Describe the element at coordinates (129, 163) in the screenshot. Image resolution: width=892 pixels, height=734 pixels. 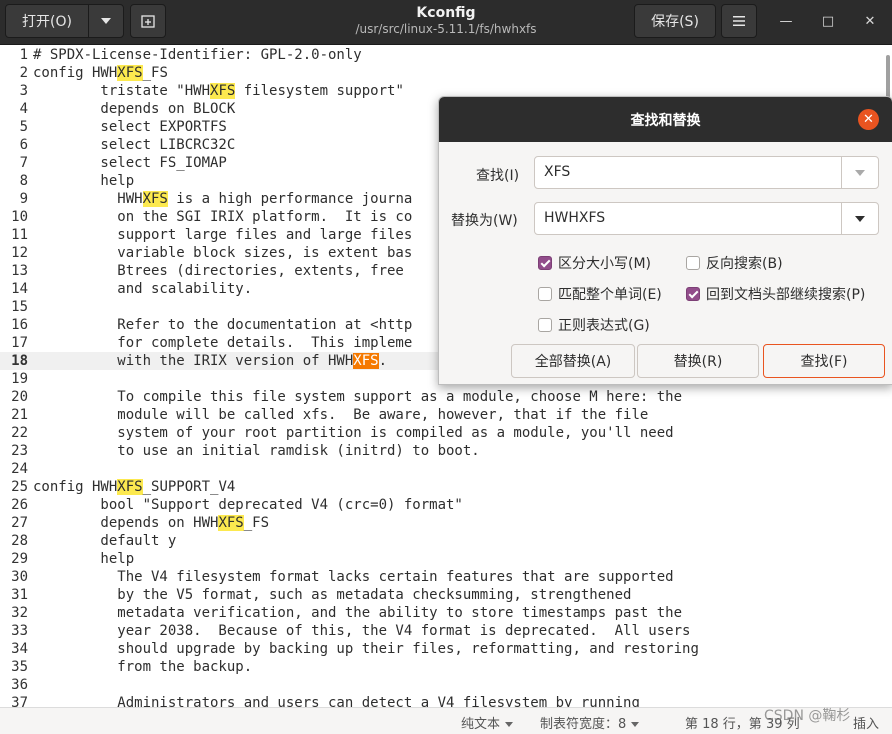
I see `line-text: select FS_IOMAP` at that location.